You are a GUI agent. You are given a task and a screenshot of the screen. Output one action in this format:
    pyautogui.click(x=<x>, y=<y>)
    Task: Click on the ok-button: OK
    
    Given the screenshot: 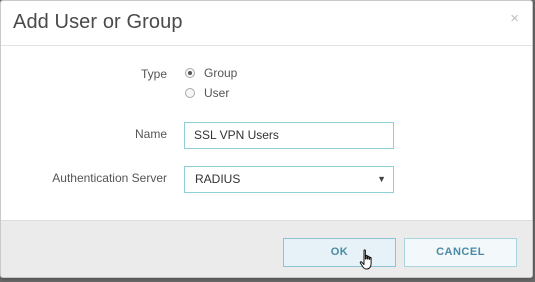 What is the action you would take?
    pyautogui.click(x=339, y=252)
    